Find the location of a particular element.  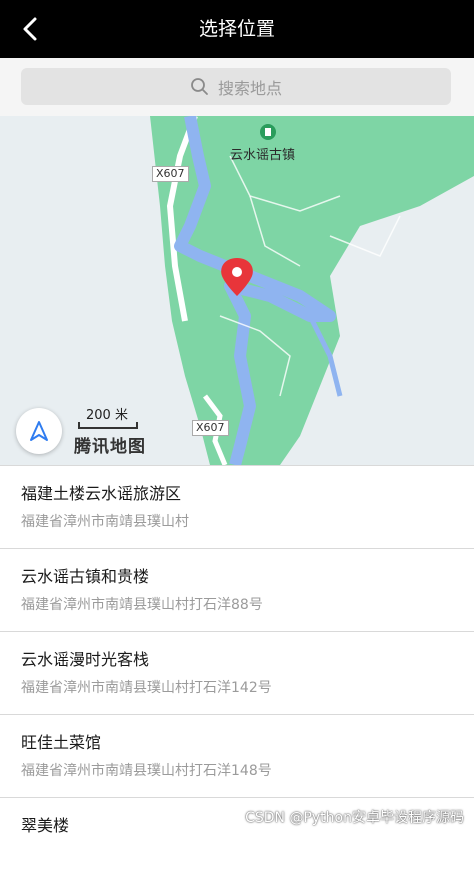

map-logo: 腾讯地图 is located at coordinates (110, 447).